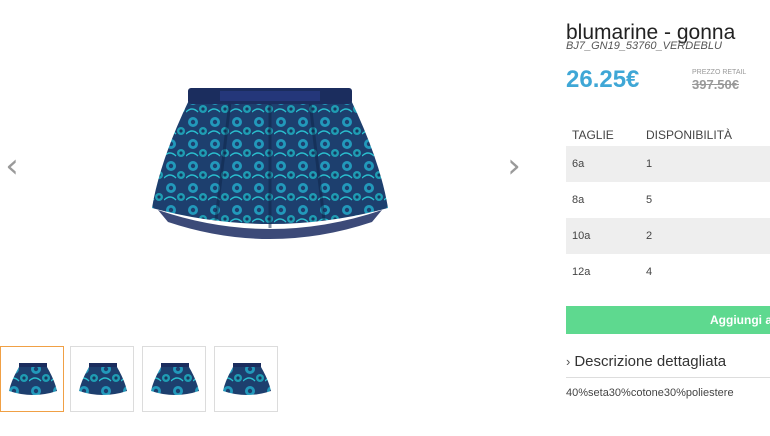 This screenshot has height=436, width=770. What do you see at coordinates (581, 272) in the screenshot?
I see `size-value: 12a` at bounding box center [581, 272].